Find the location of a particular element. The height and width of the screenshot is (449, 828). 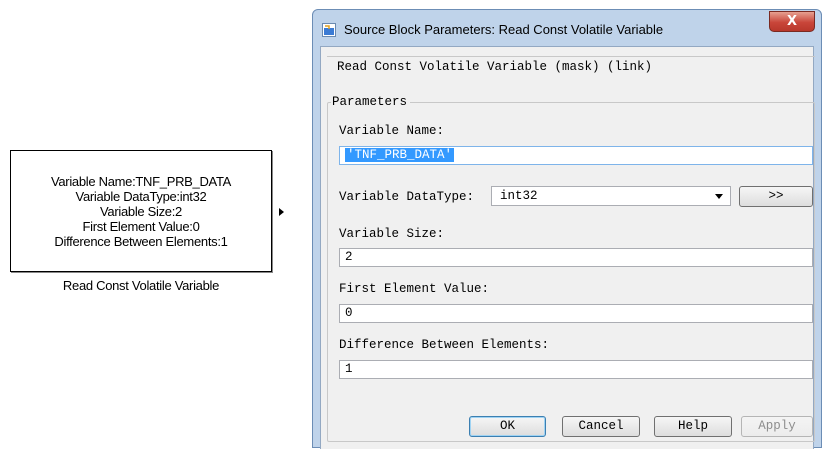

block-variable-name: Variable Name:TNF_PRB_DATA is located at coordinates (141, 181).